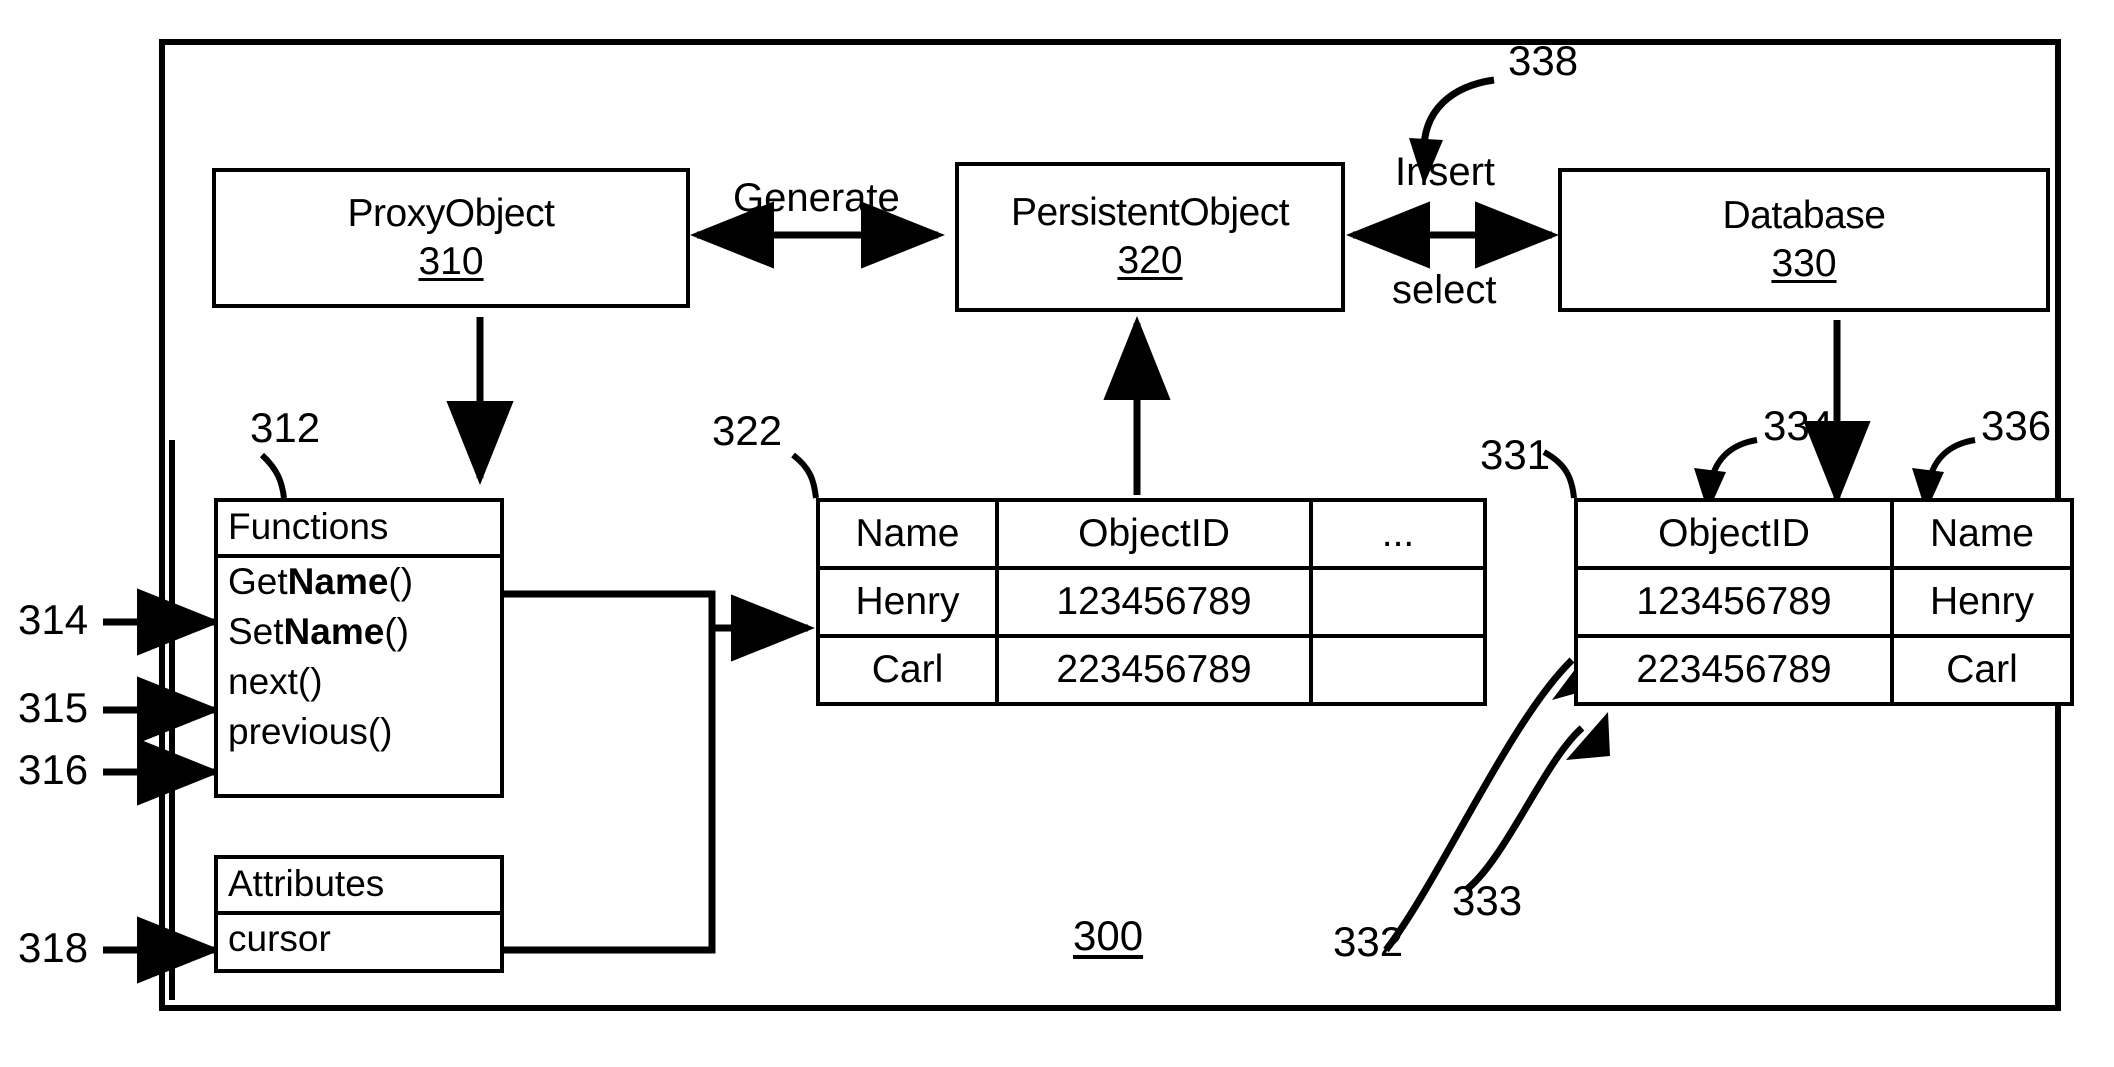  I want to click on persistent-object-ref: 320, so click(1150, 260).